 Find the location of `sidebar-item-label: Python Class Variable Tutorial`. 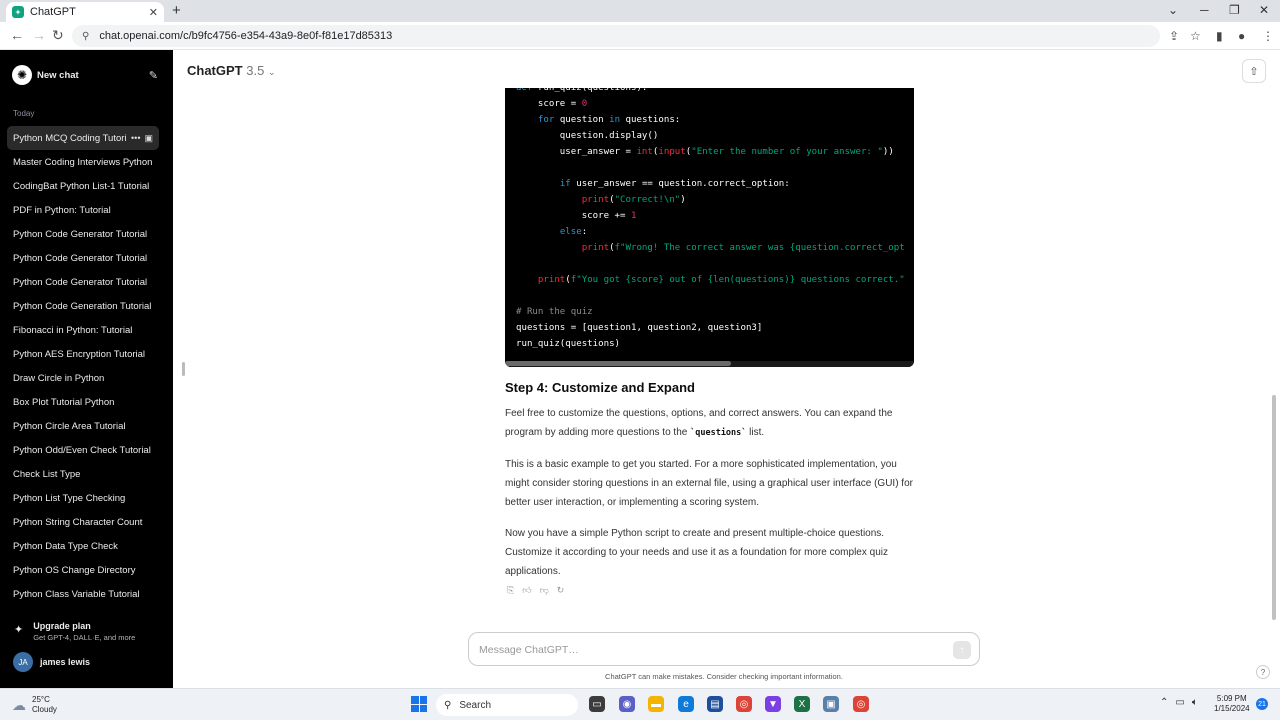

sidebar-item-label: Python Class Variable Tutorial is located at coordinates (76, 594).